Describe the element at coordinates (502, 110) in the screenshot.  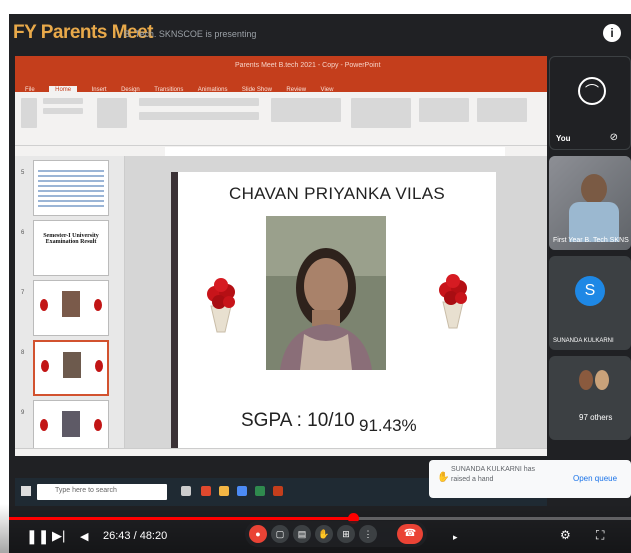
I see `editing-group` at that location.